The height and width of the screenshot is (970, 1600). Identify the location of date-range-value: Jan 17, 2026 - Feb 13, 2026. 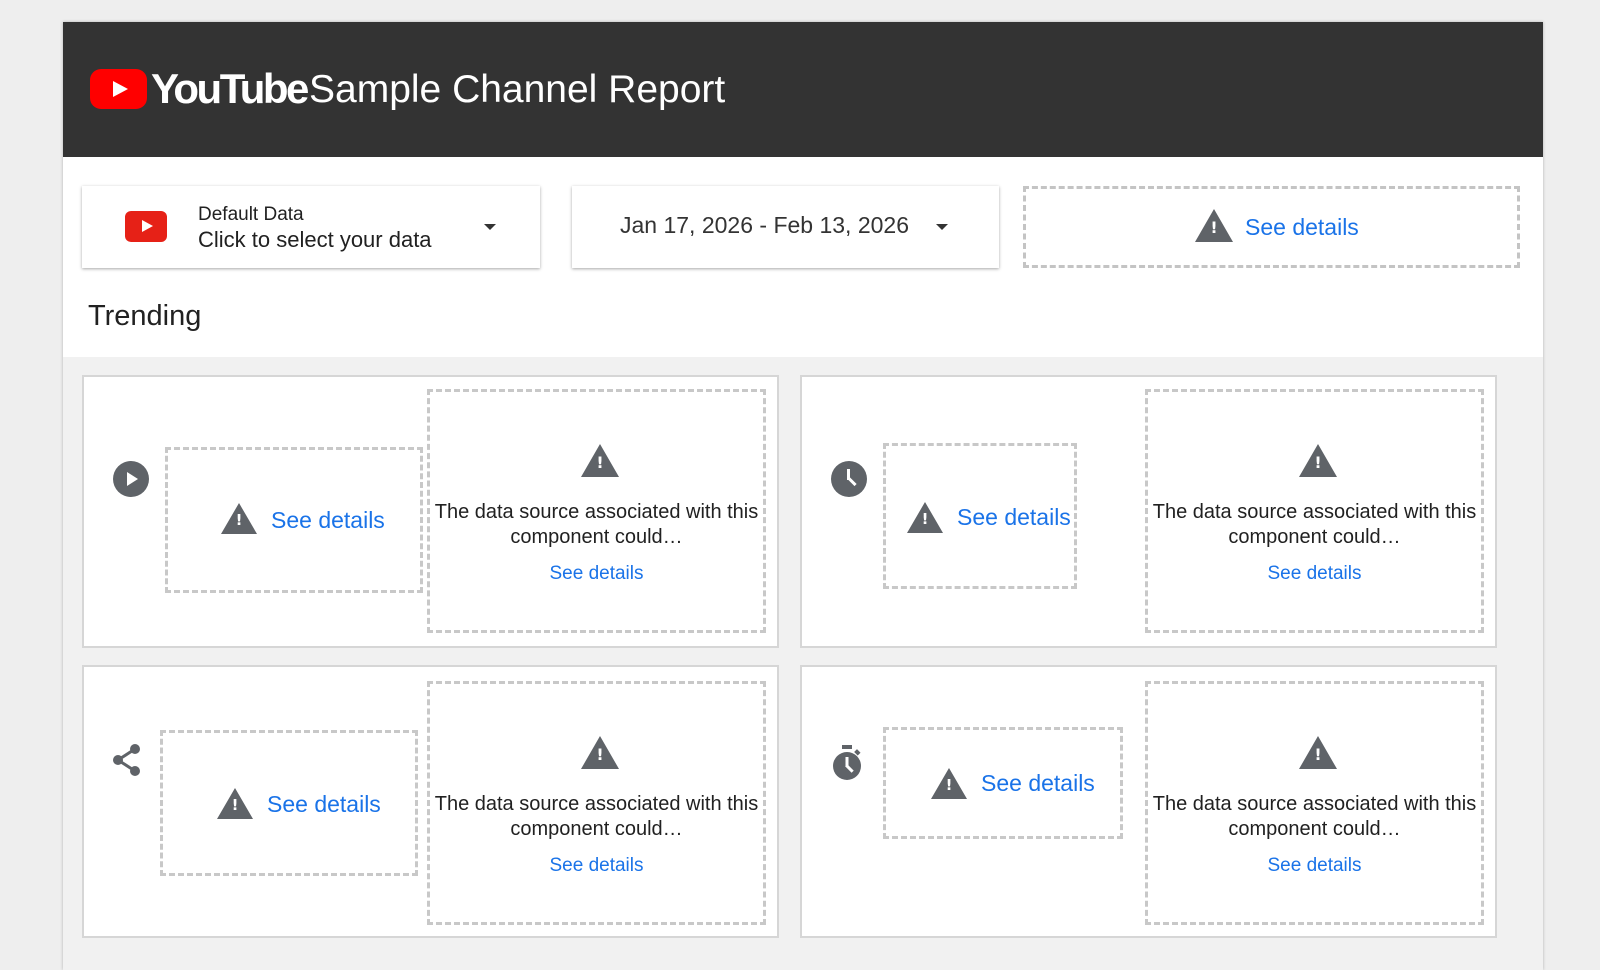
(764, 225).